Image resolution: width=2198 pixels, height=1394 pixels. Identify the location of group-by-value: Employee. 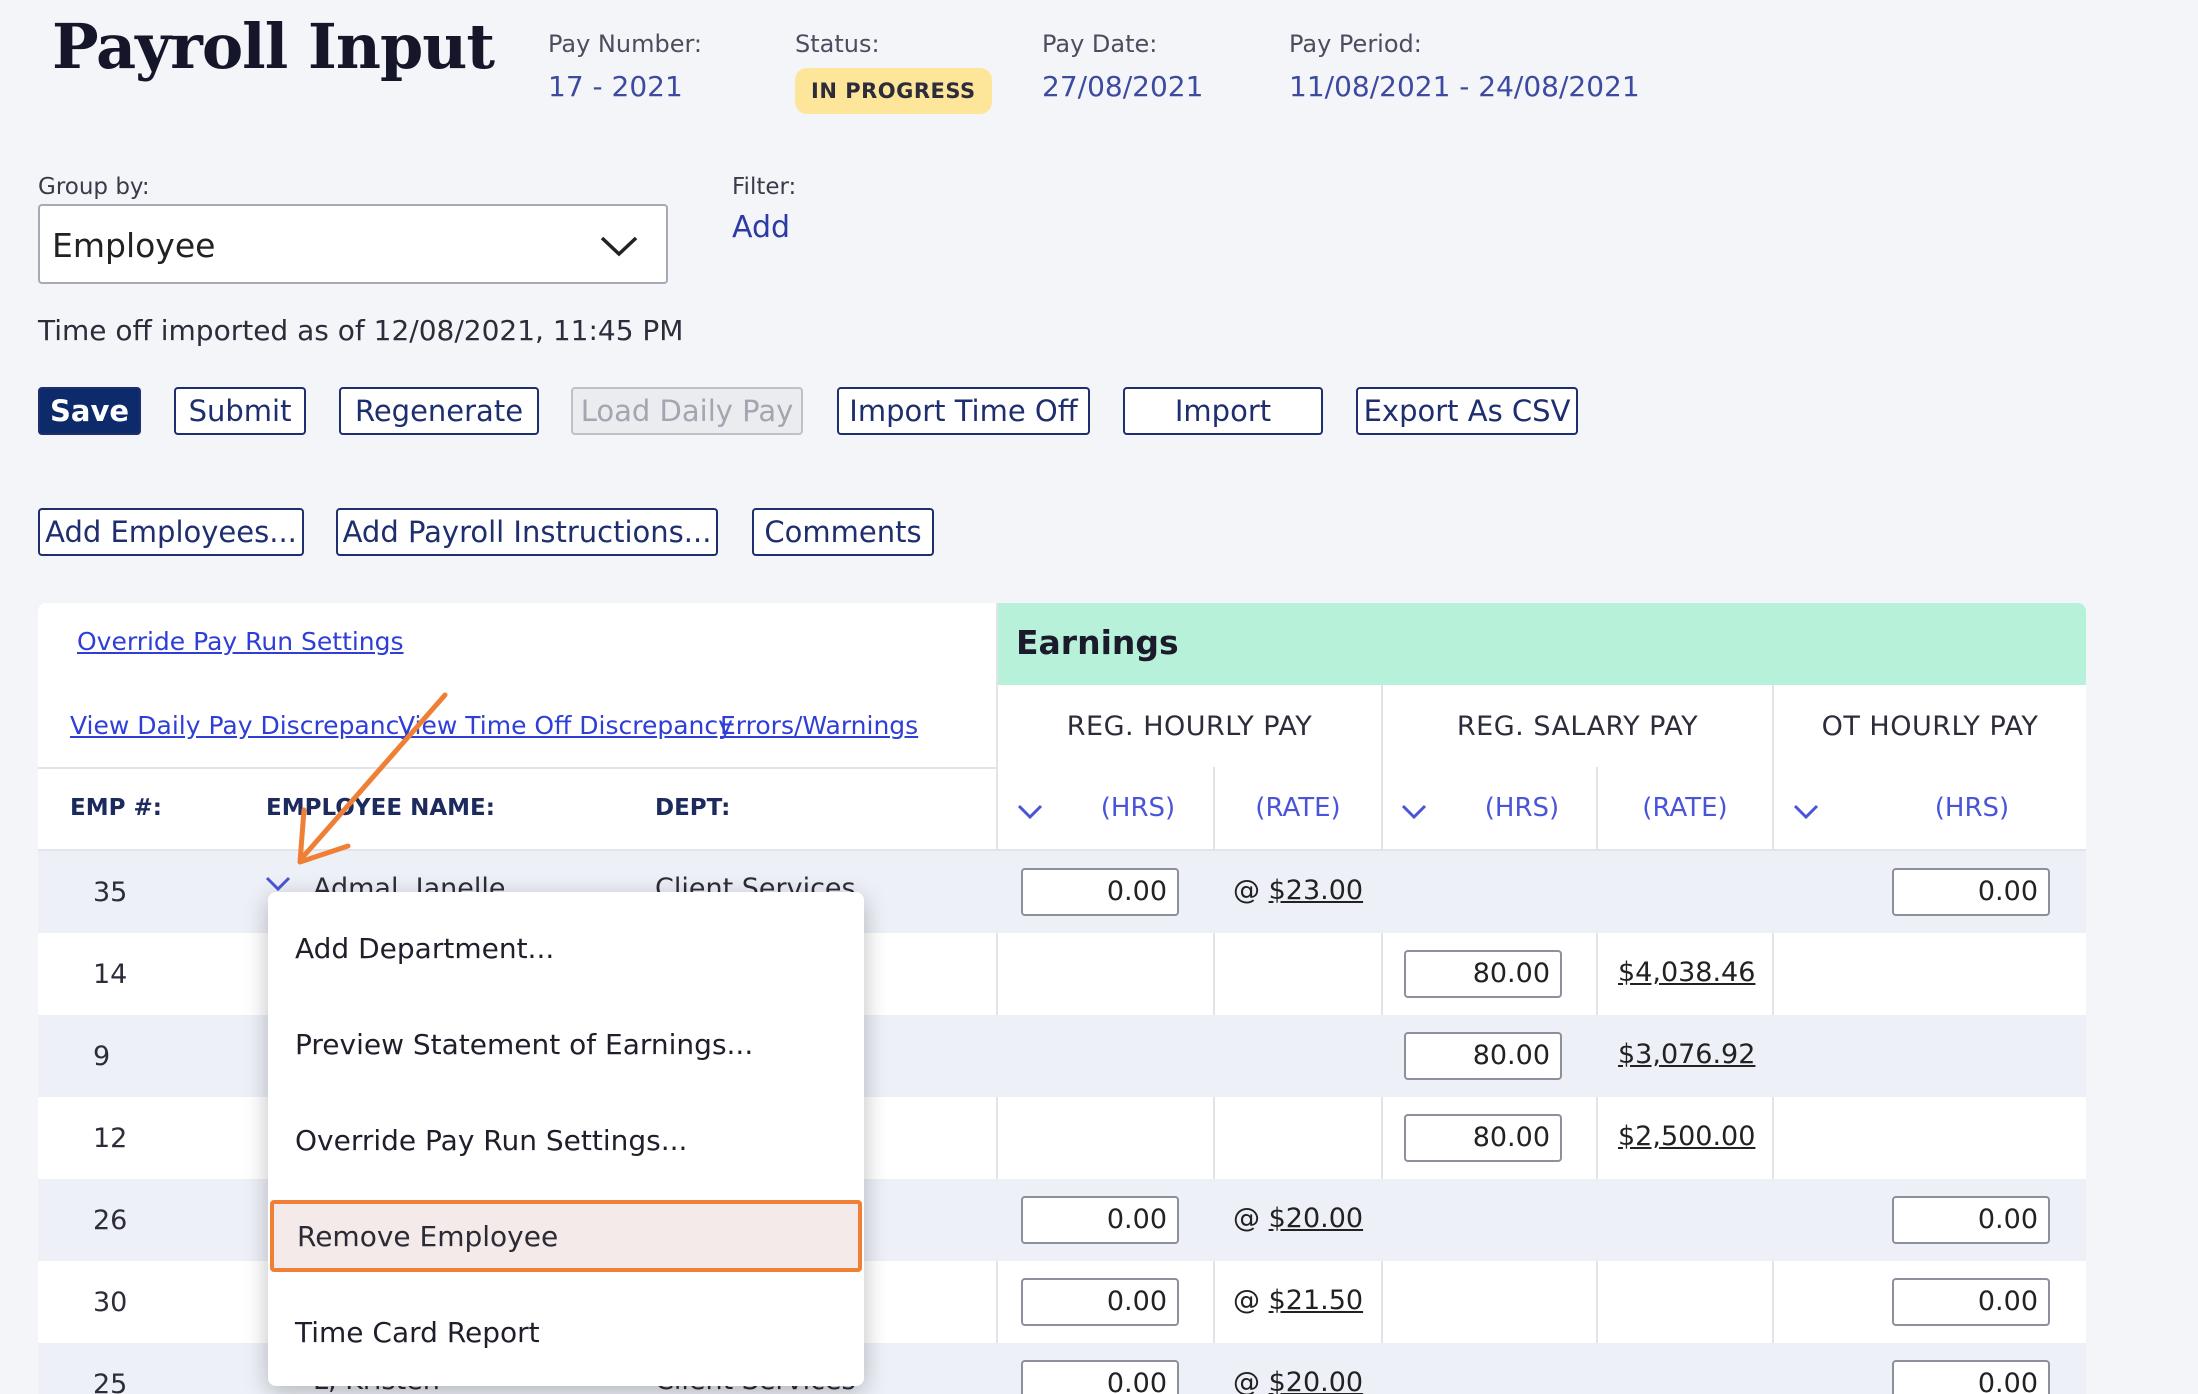
(134, 245).